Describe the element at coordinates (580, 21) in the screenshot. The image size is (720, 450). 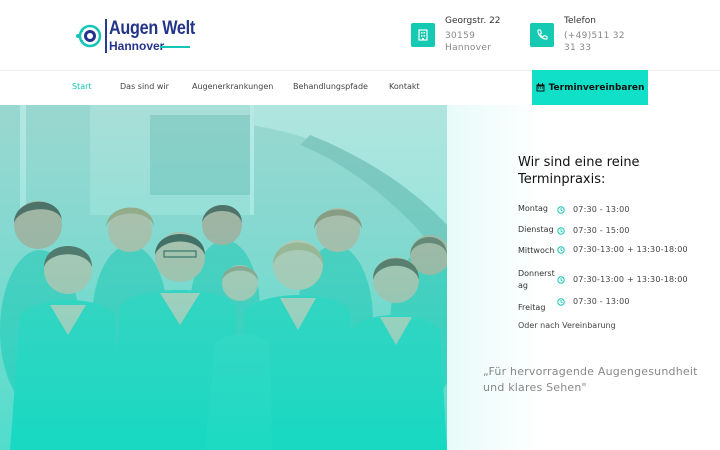
I see `phone-label: Telefon` at that location.